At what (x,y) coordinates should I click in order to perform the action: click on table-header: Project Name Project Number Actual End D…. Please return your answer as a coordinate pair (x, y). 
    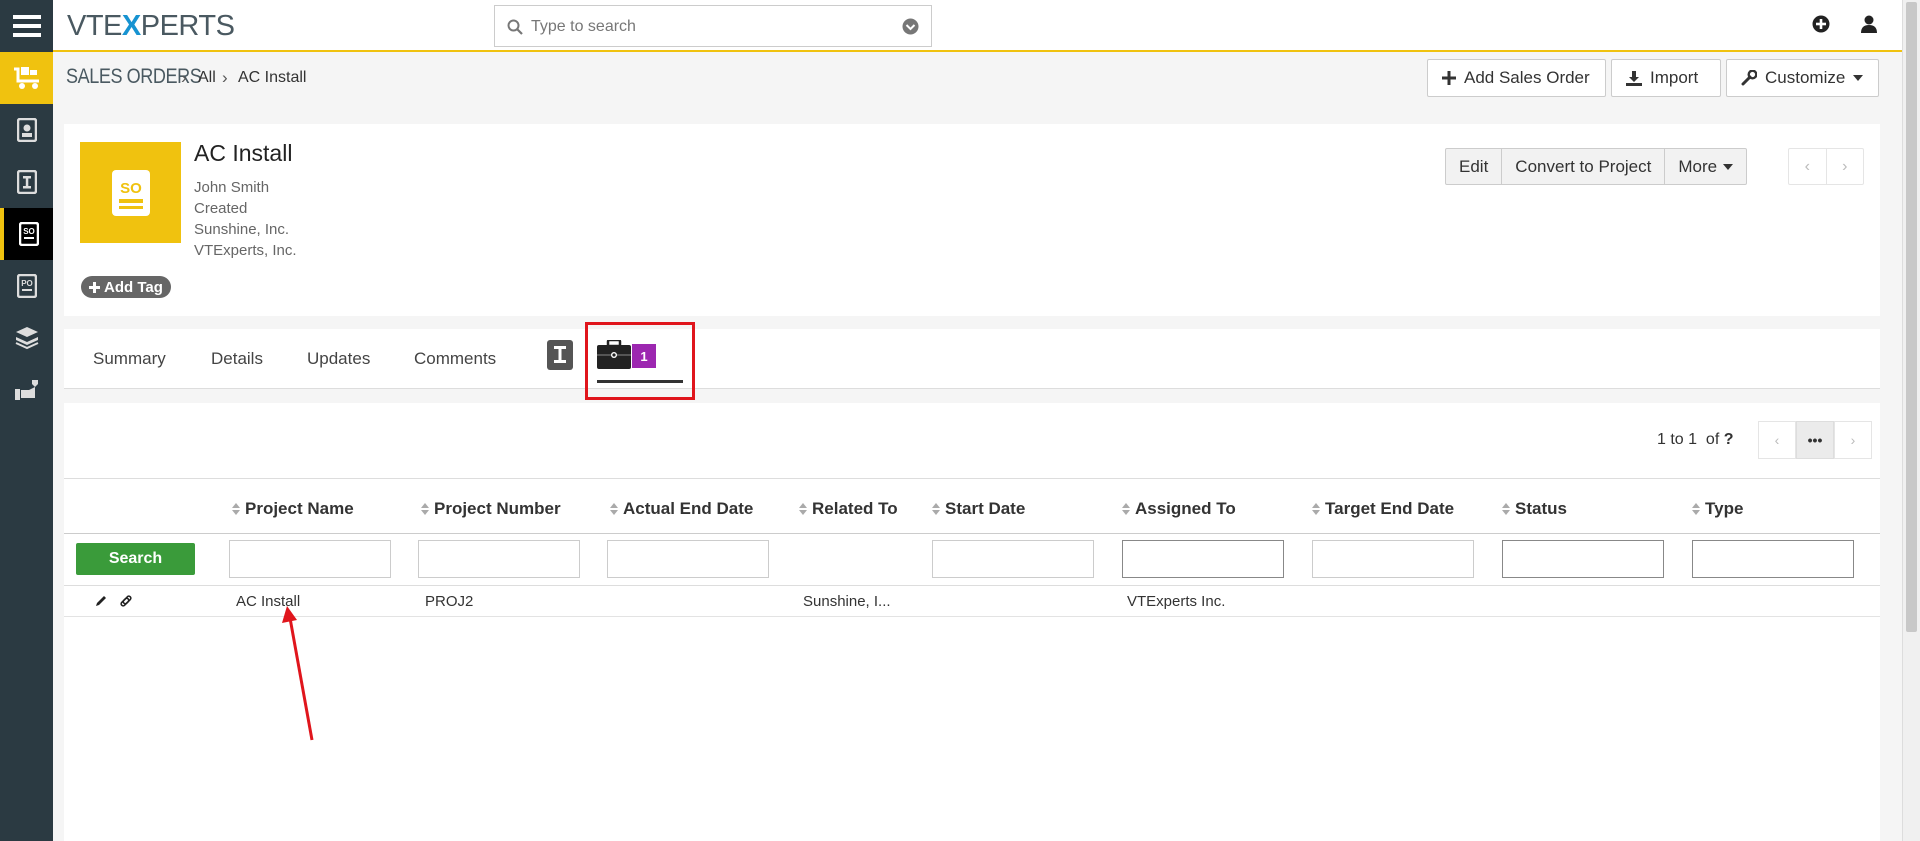
    Looking at the image, I should click on (972, 506).